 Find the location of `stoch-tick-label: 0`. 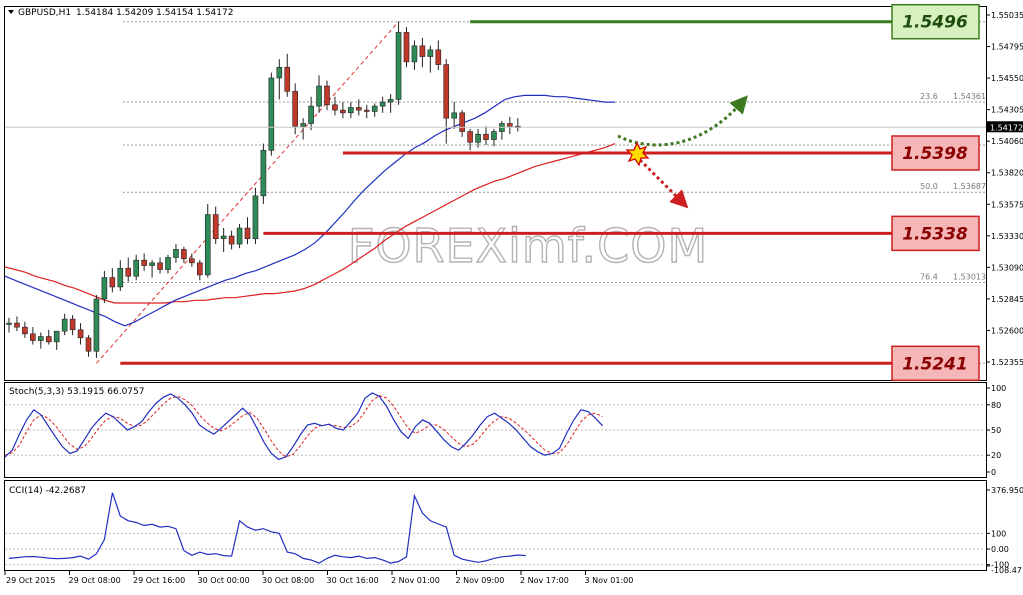

stoch-tick-label: 0 is located at coordinates (993, 472).